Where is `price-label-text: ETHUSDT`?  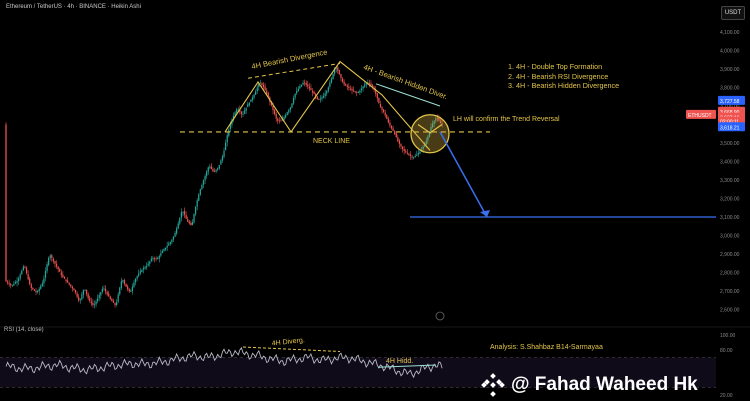 price-label-text: ETHUSDT is located at coordinates (700, 116).